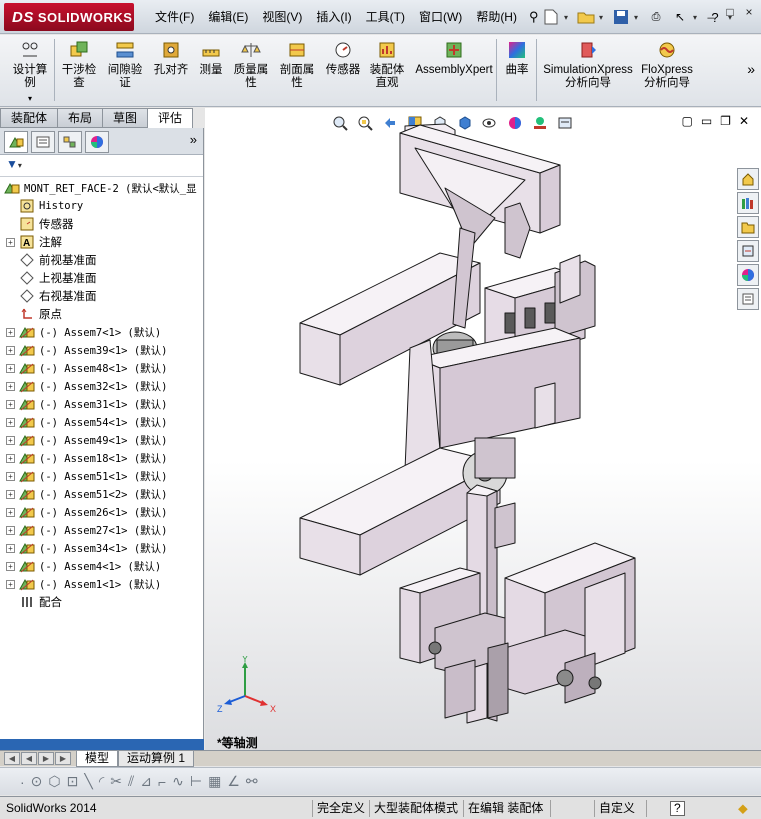 The width and height of the screenshot is (761, 819). Describe the element at coordinates (101, 332) in the screenshot. I see `tree-item-component: + (-) Assem7<1> (默认)` at that location.